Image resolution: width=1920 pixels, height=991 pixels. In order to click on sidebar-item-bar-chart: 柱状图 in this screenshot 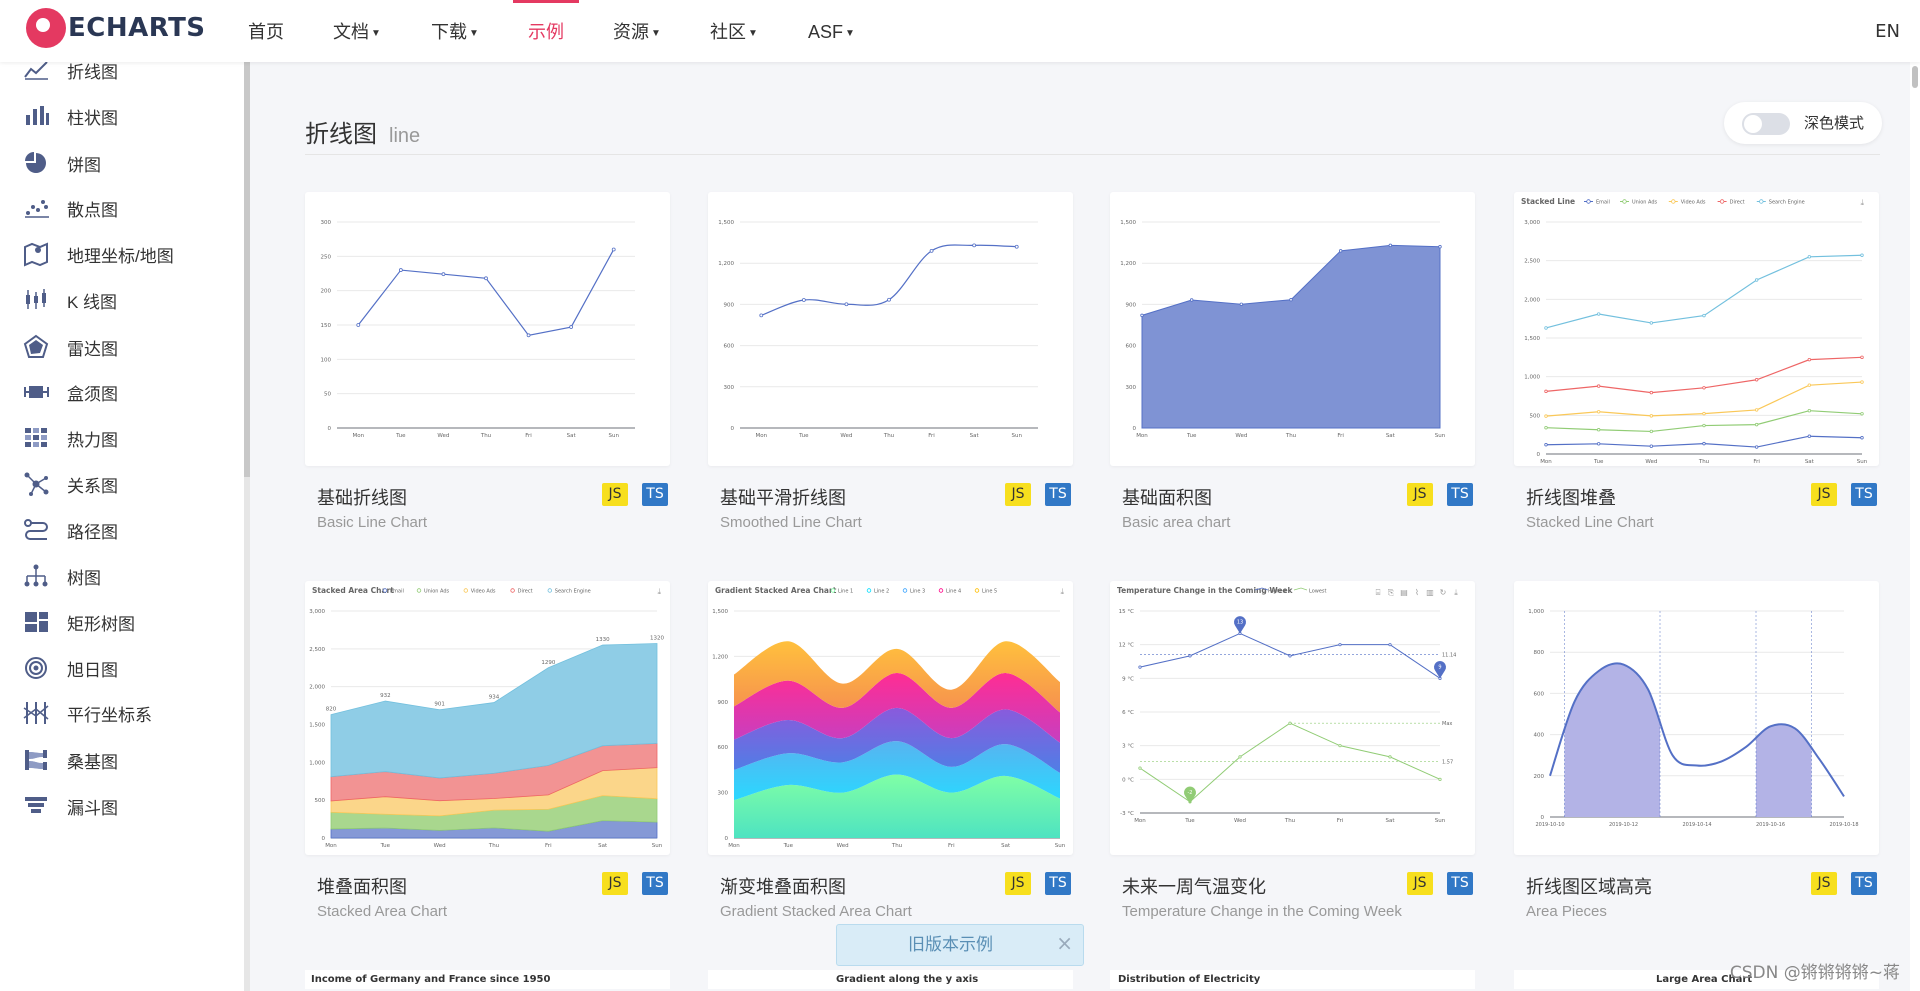, I will do `click(70, 116)`.